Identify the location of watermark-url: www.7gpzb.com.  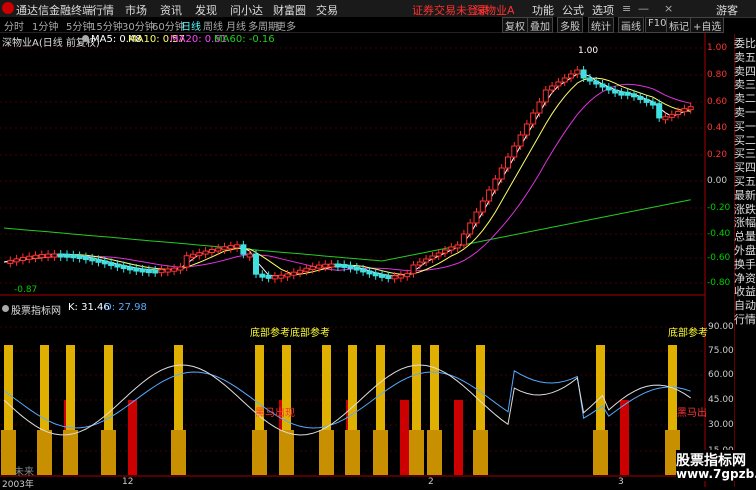
(716, 474).